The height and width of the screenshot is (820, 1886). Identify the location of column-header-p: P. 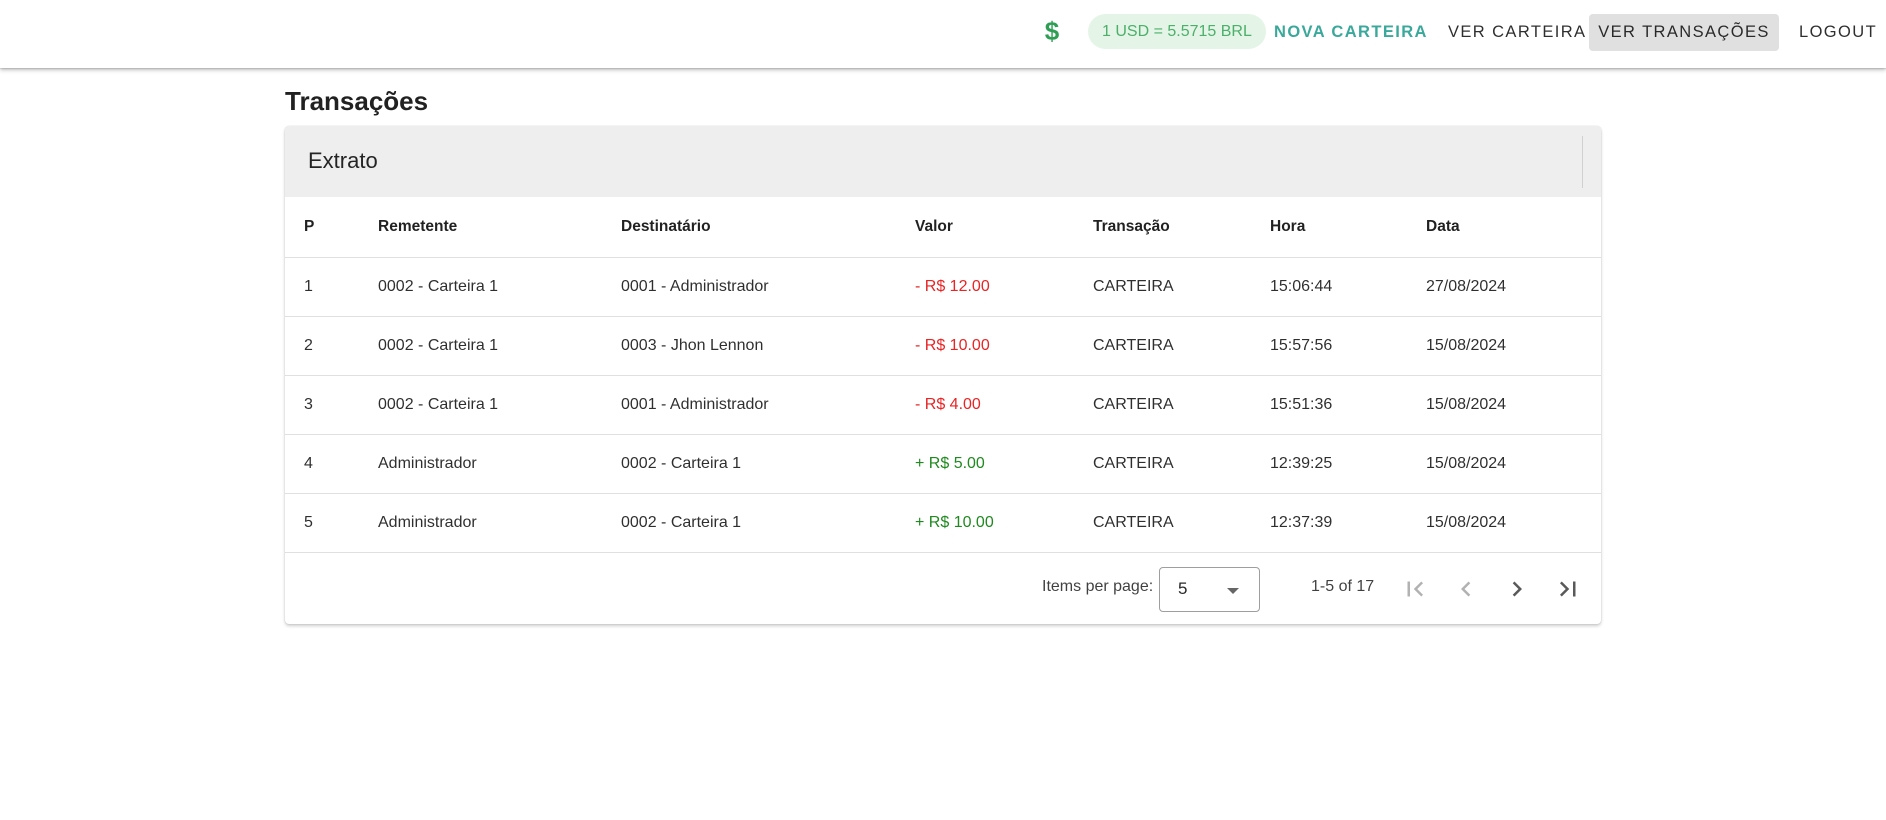
(309, 226).